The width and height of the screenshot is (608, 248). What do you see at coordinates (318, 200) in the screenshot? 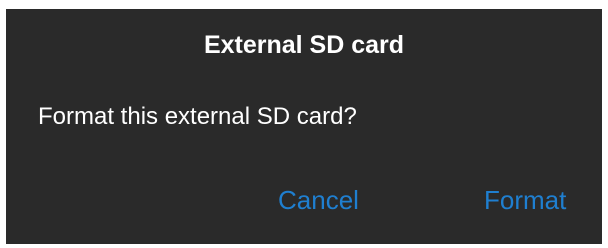
I see `cancel-button: Cancel` at bounding box center [318, 200].